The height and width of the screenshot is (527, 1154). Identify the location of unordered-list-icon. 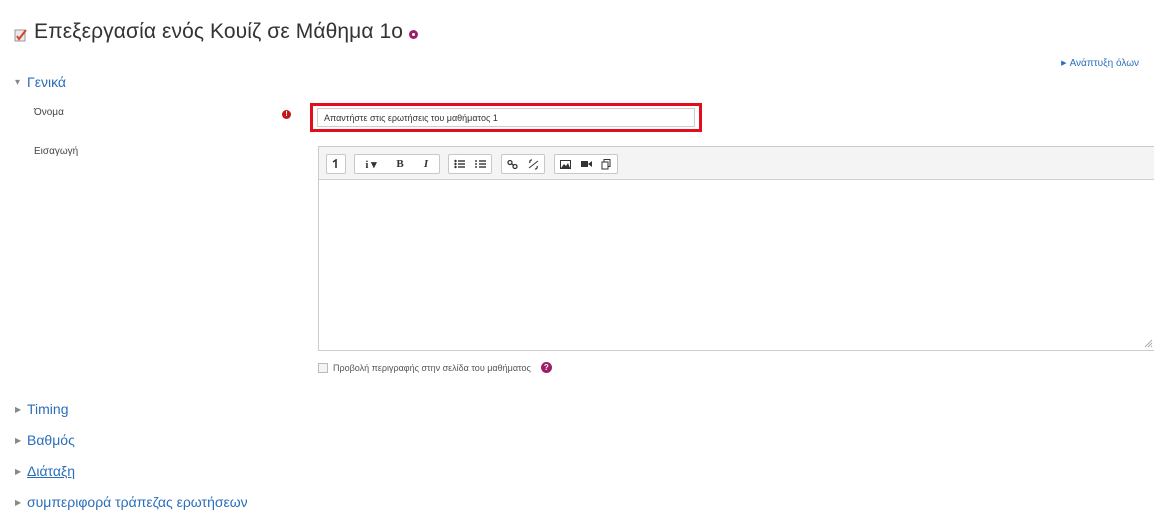
(459, 164).